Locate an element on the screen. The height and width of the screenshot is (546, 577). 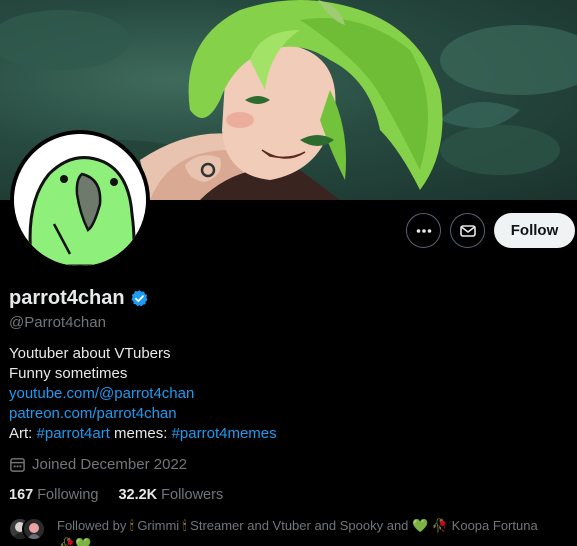
memes-label: memes: is located at coordinates (140, 433).